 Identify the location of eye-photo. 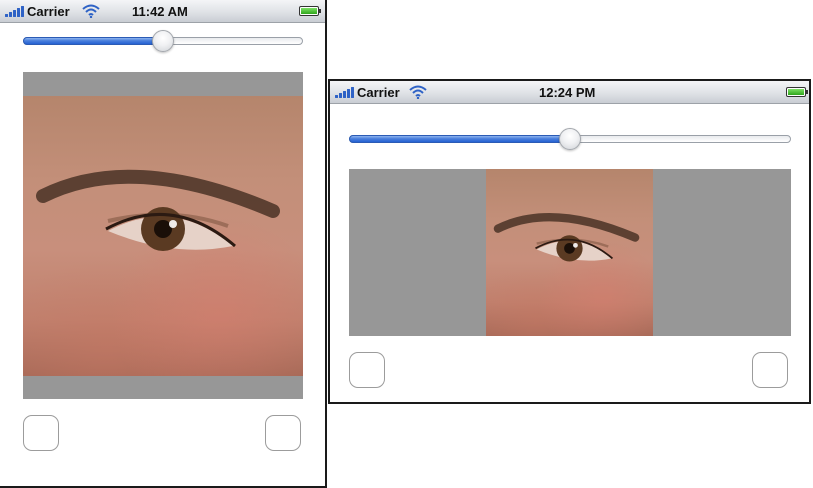
(569, 252).